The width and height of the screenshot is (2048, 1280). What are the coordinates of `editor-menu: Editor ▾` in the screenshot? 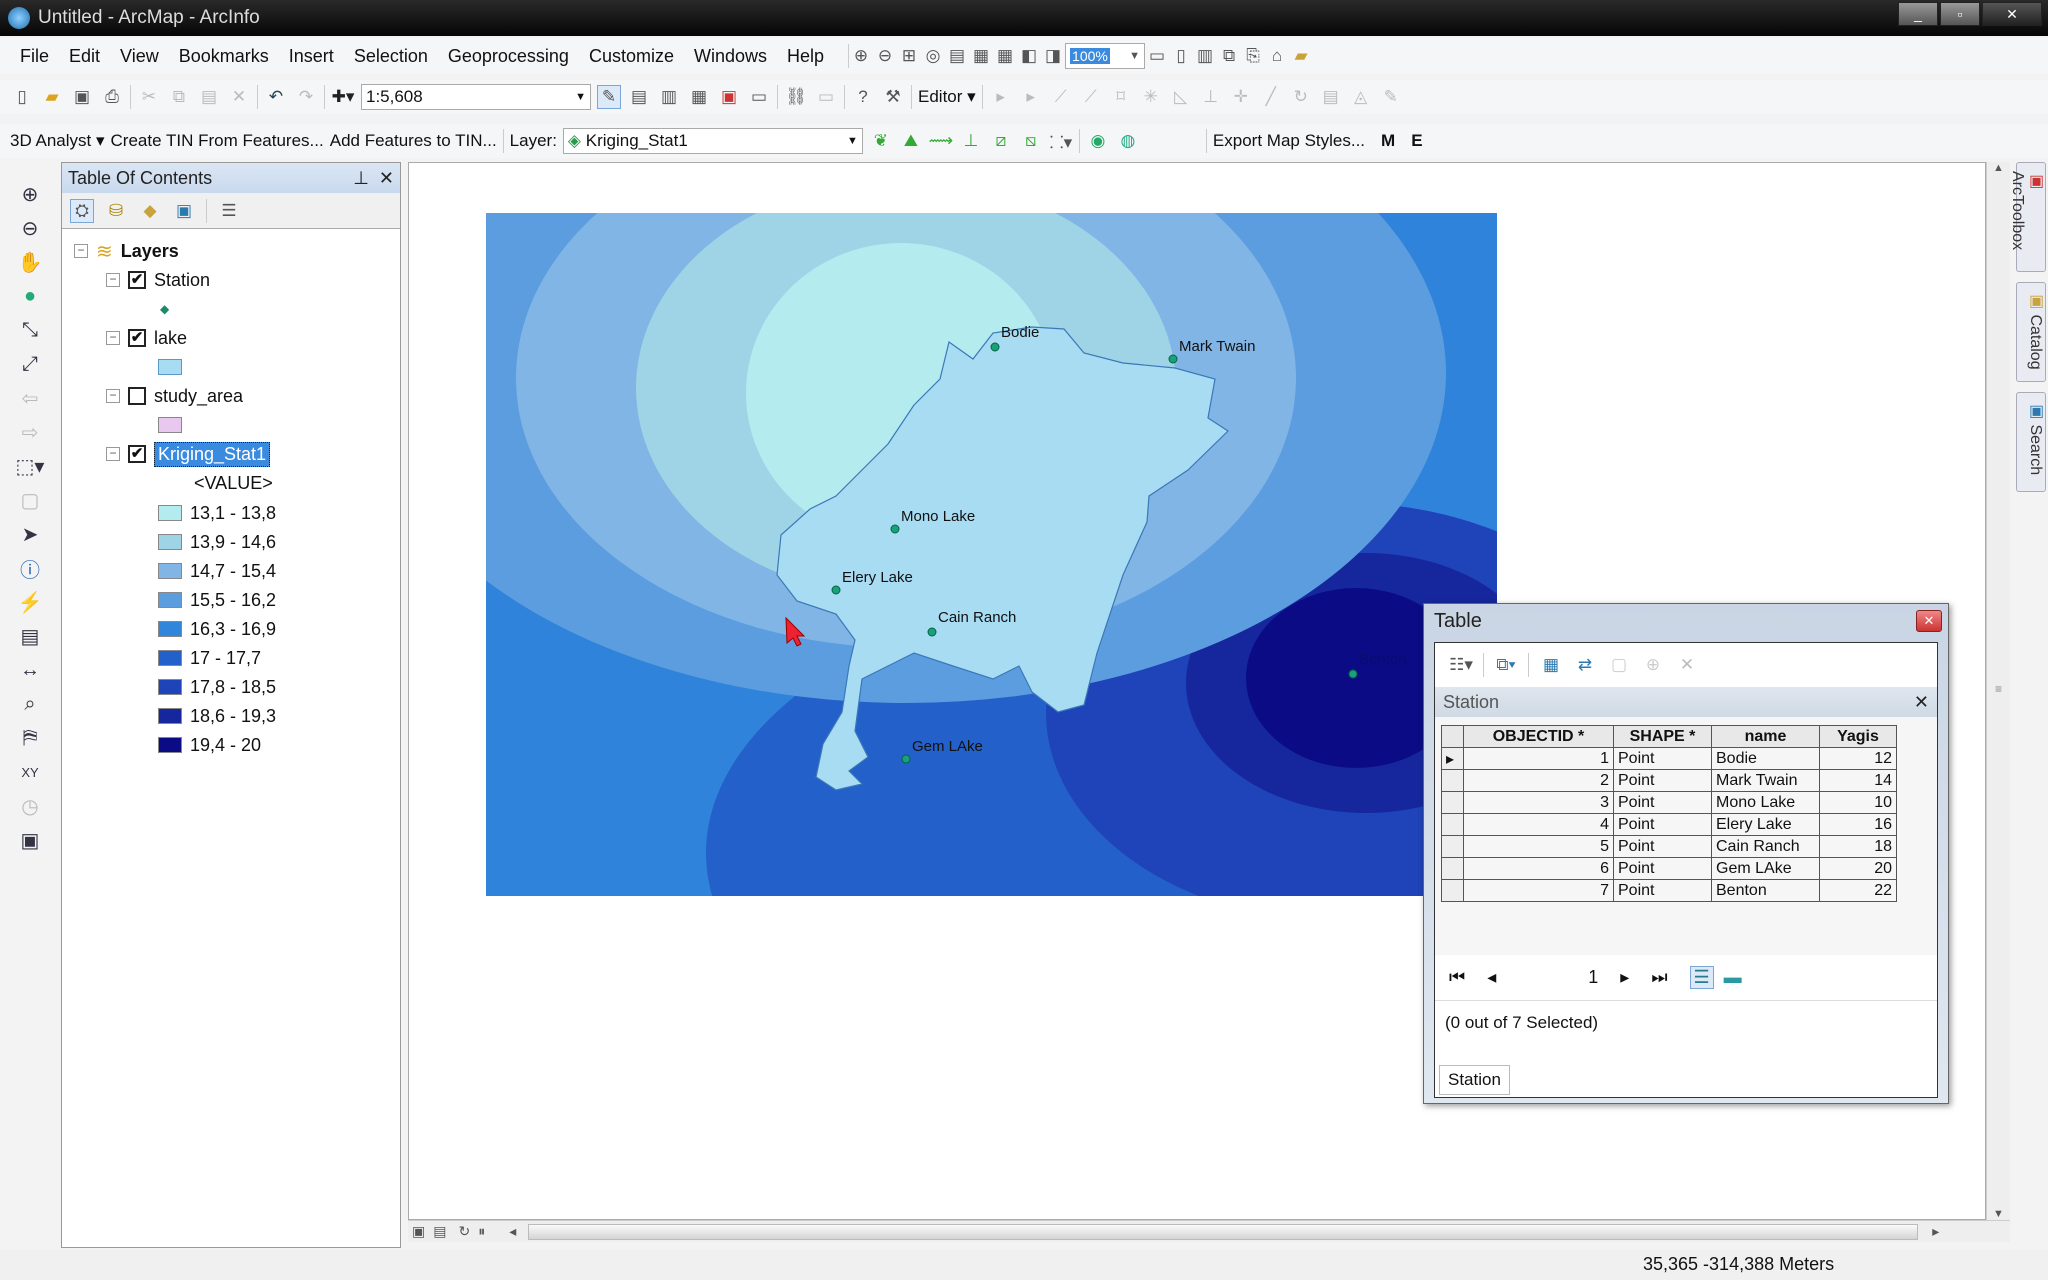 It's located at (947, 97).